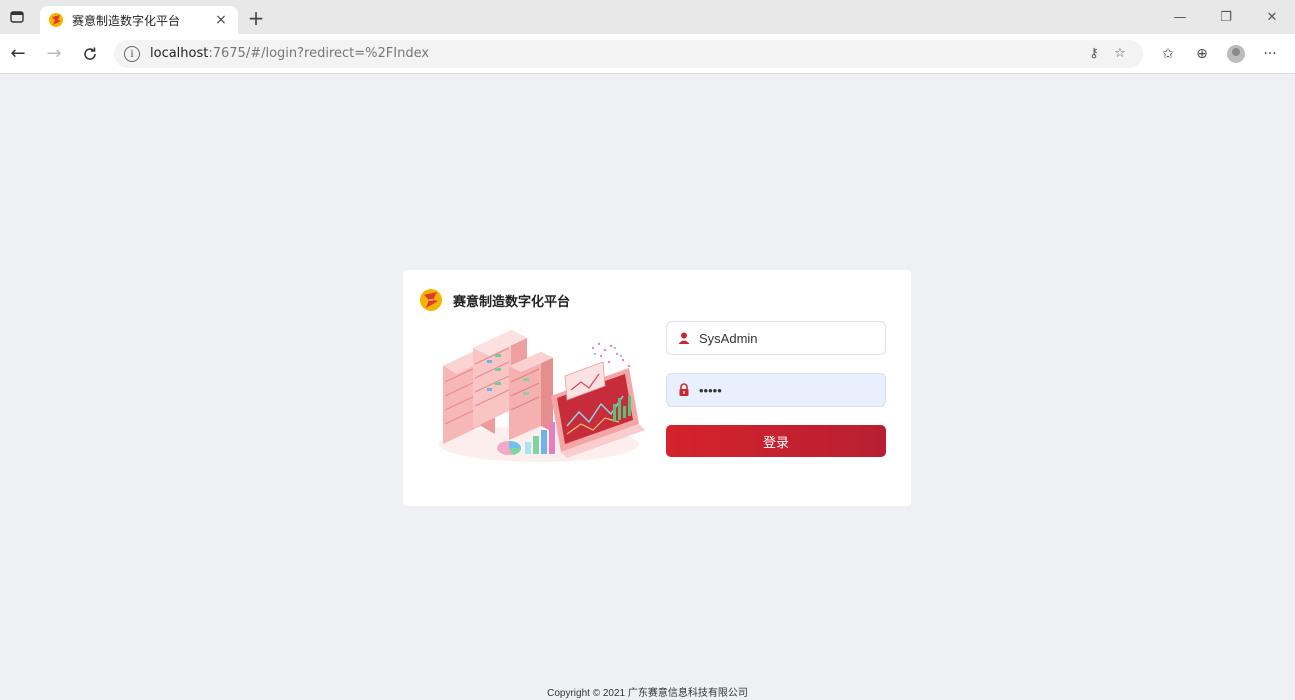  I want to click on forward-arrow-icon: →, so click(54, 53).